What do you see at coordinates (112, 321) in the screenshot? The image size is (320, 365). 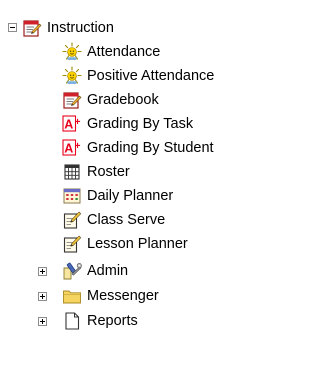 I see `tree-node-label: Reports` at bounding box center [112, 321].